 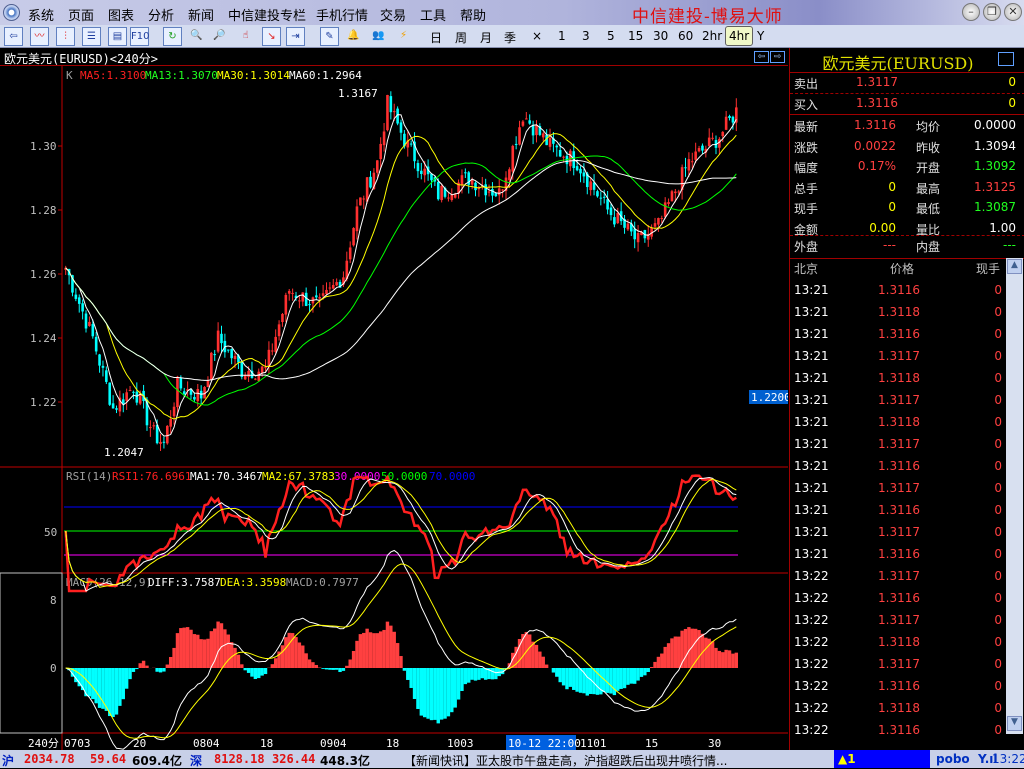 I want to click on sh-index: 2034.78, so click(x=49, y=759).